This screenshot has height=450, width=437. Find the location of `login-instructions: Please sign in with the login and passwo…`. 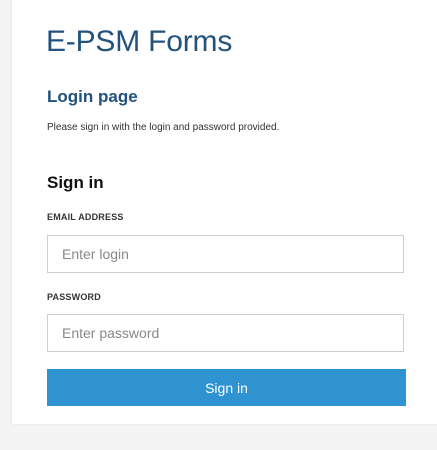

login-instructions: Please sign in with the login and passwo… is located at coordinates (163, 127).